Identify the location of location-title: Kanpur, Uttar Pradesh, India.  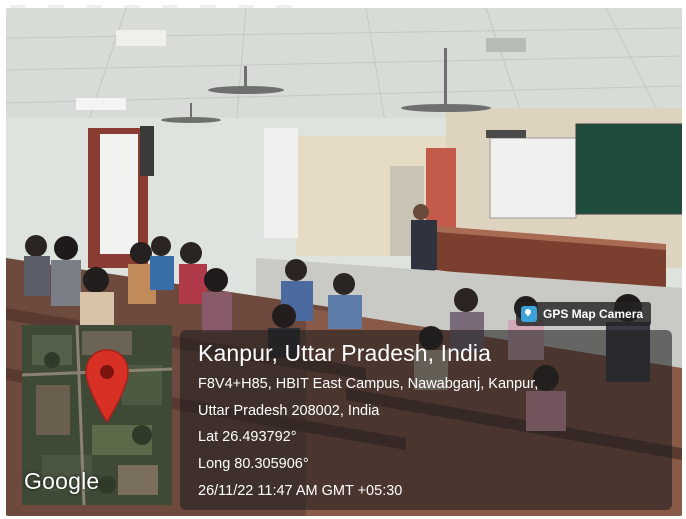
(345, 353).